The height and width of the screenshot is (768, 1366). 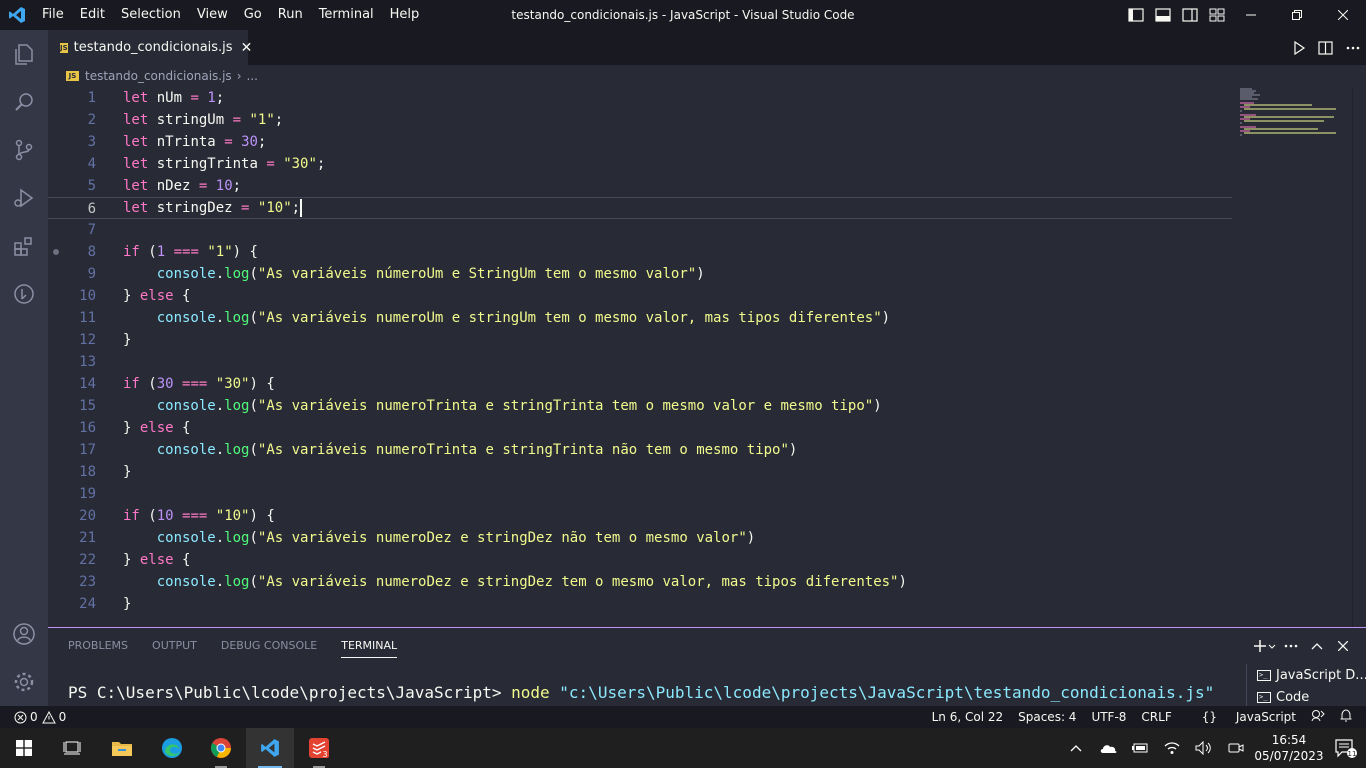 I want to click on toggle-panel-icon, so click(x=1162, y=15).